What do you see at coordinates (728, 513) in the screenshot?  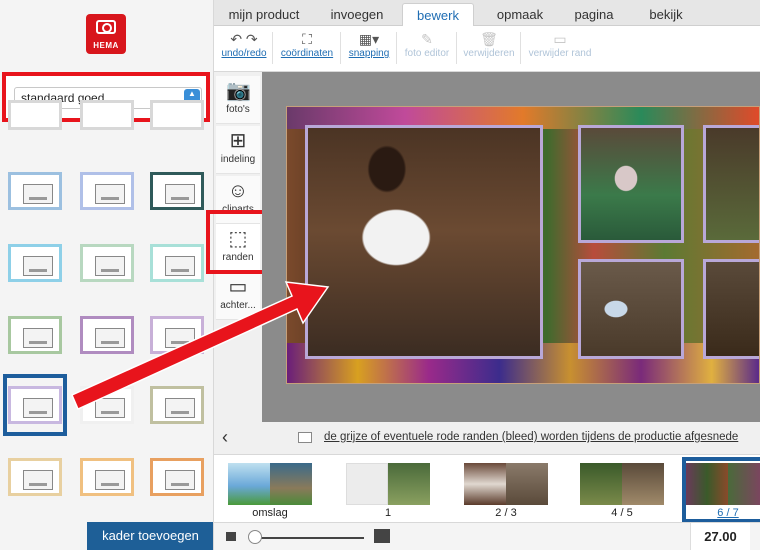 I see `page-label-6-7: 6 / 7` at bounding box center [728, 513].